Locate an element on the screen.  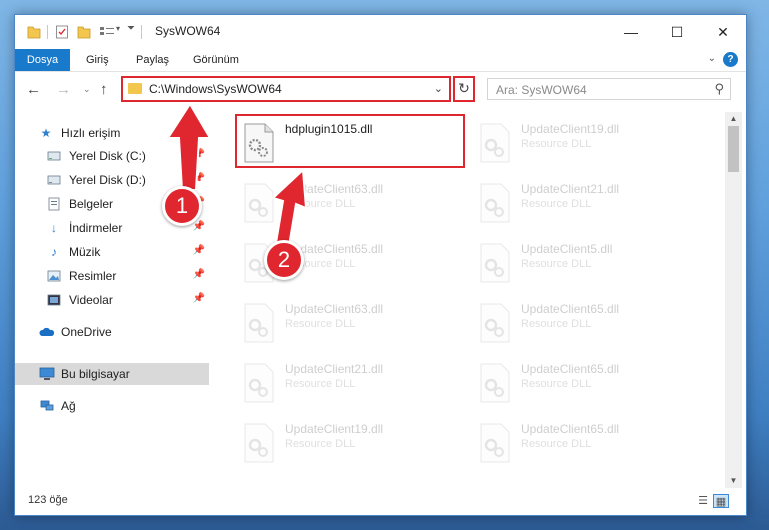
step-1-badge: 1 is located at coordinates (182, 206).